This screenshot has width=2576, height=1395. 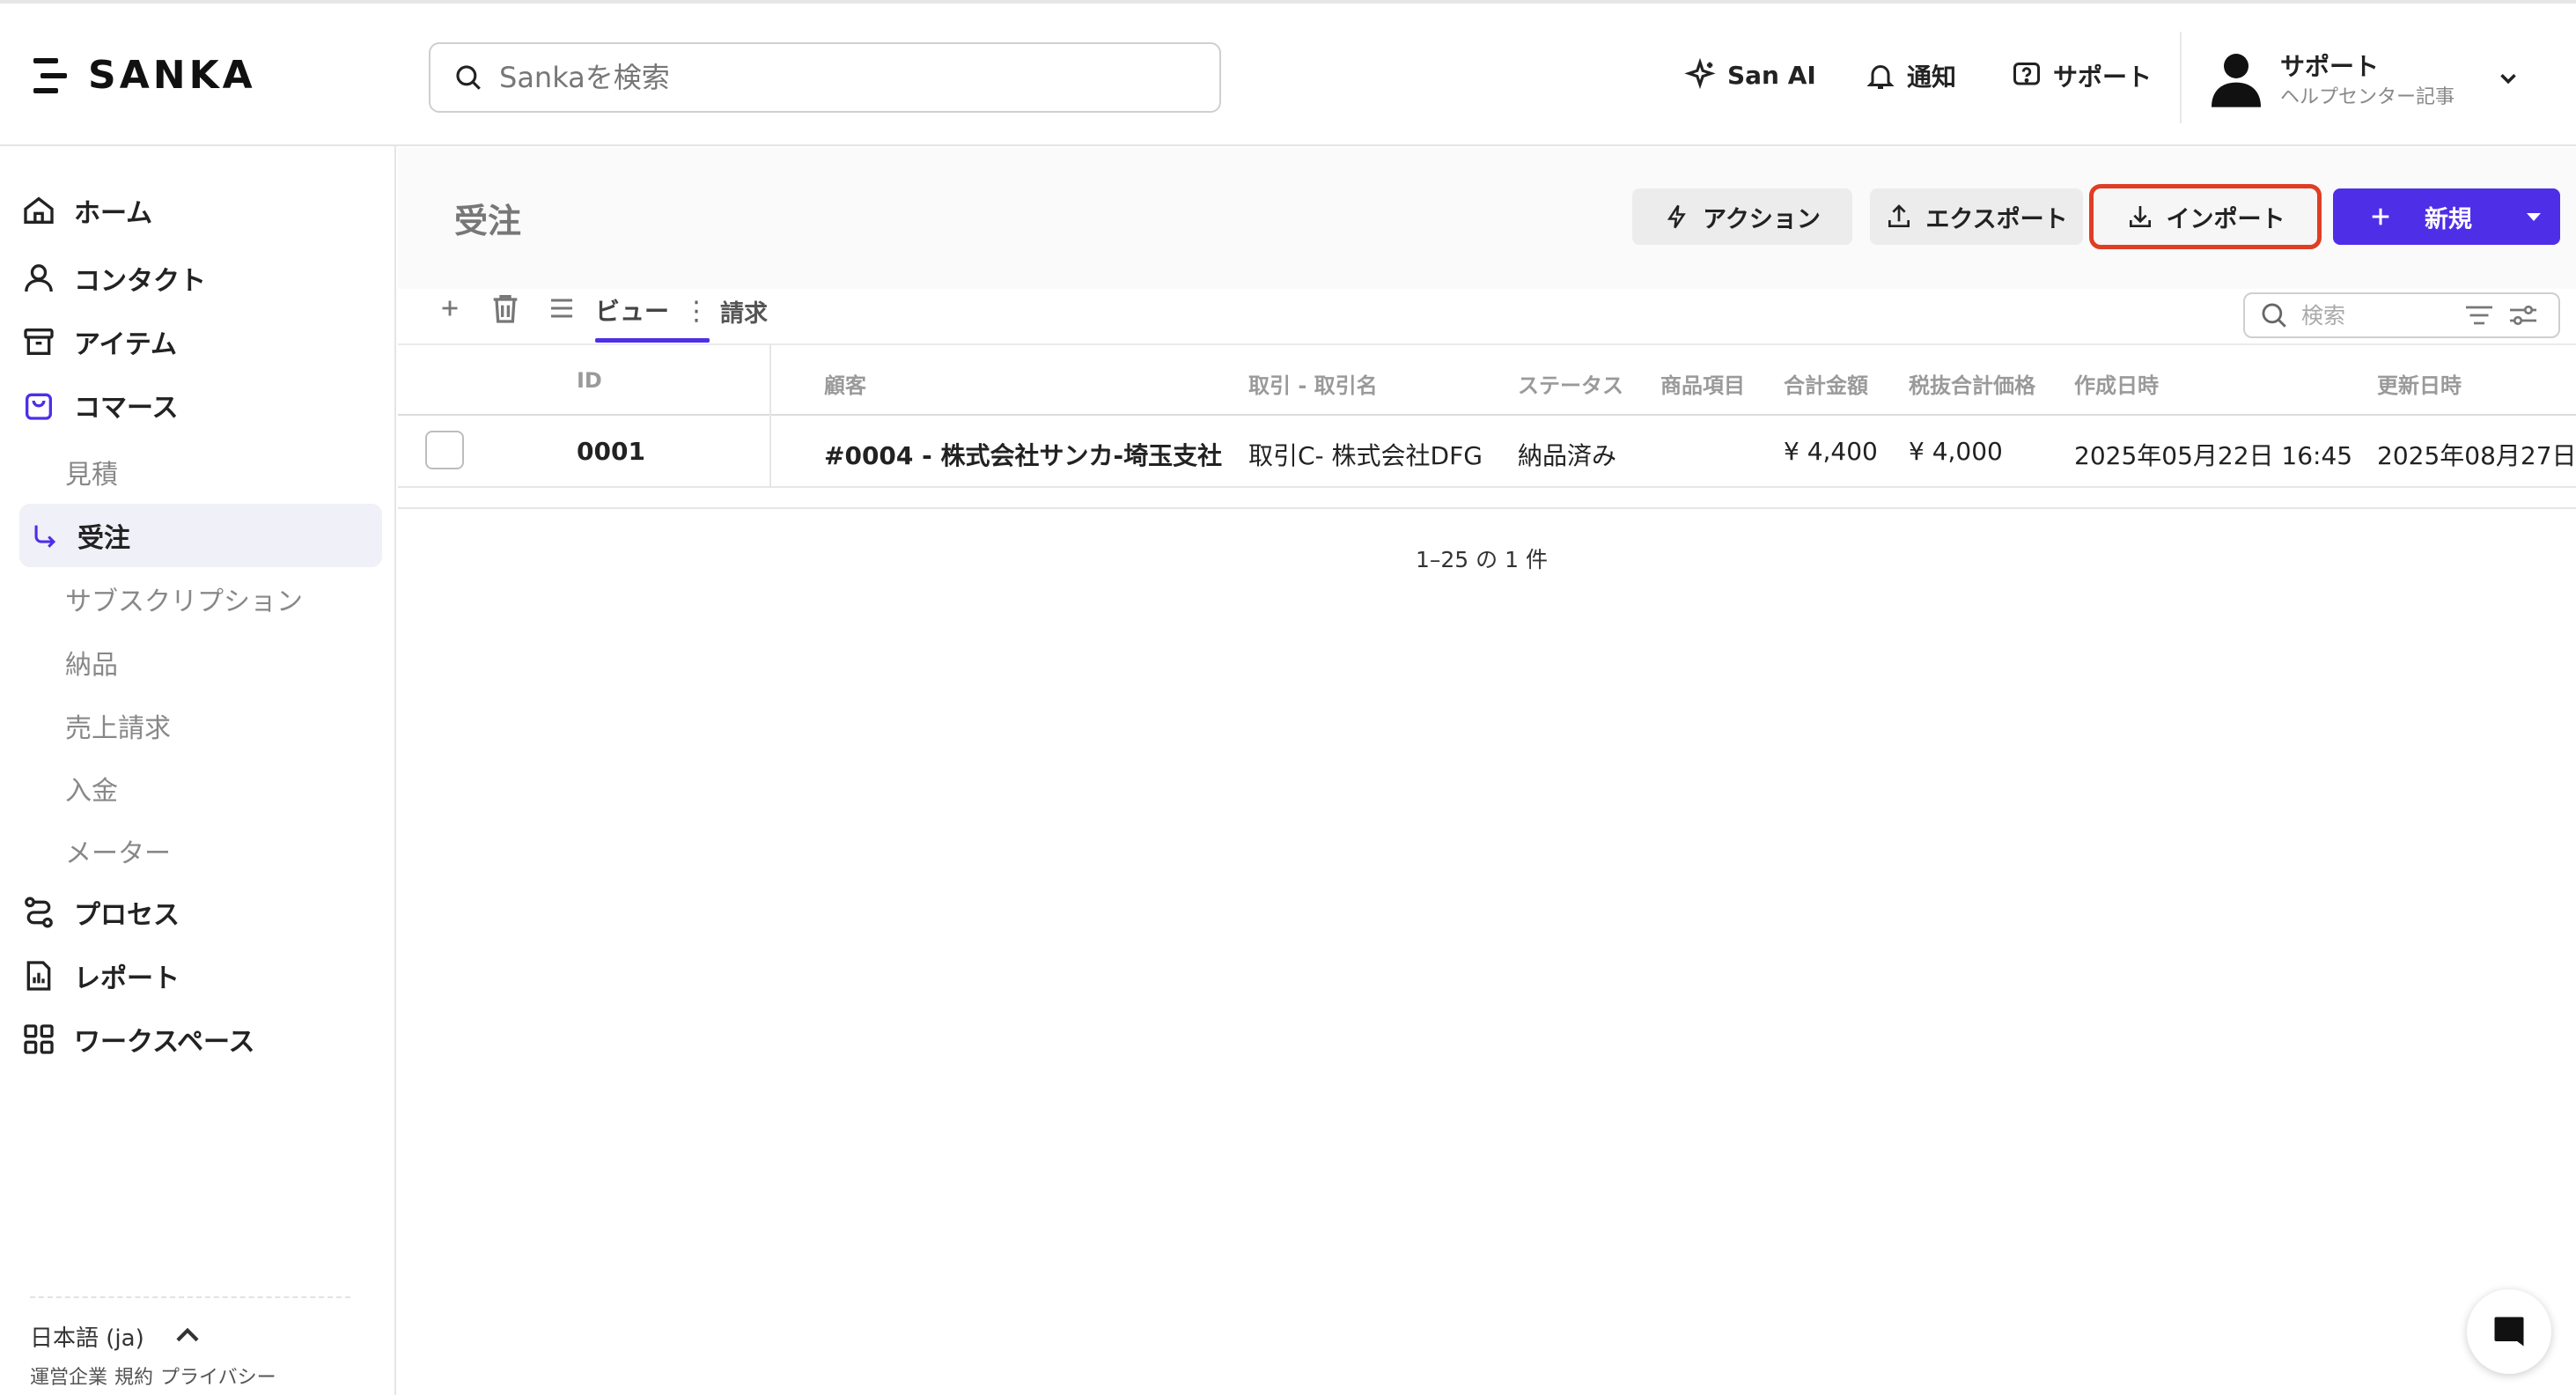 What do you see at coordinates (39, 210) in the screenshot?
I see `home-icon` at bounding box center [39, 210].